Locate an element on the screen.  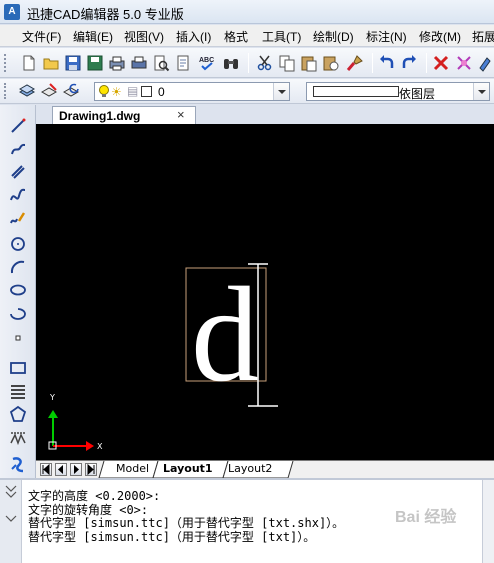
ucs-y-label: Y is located at coordinates (52, 397).